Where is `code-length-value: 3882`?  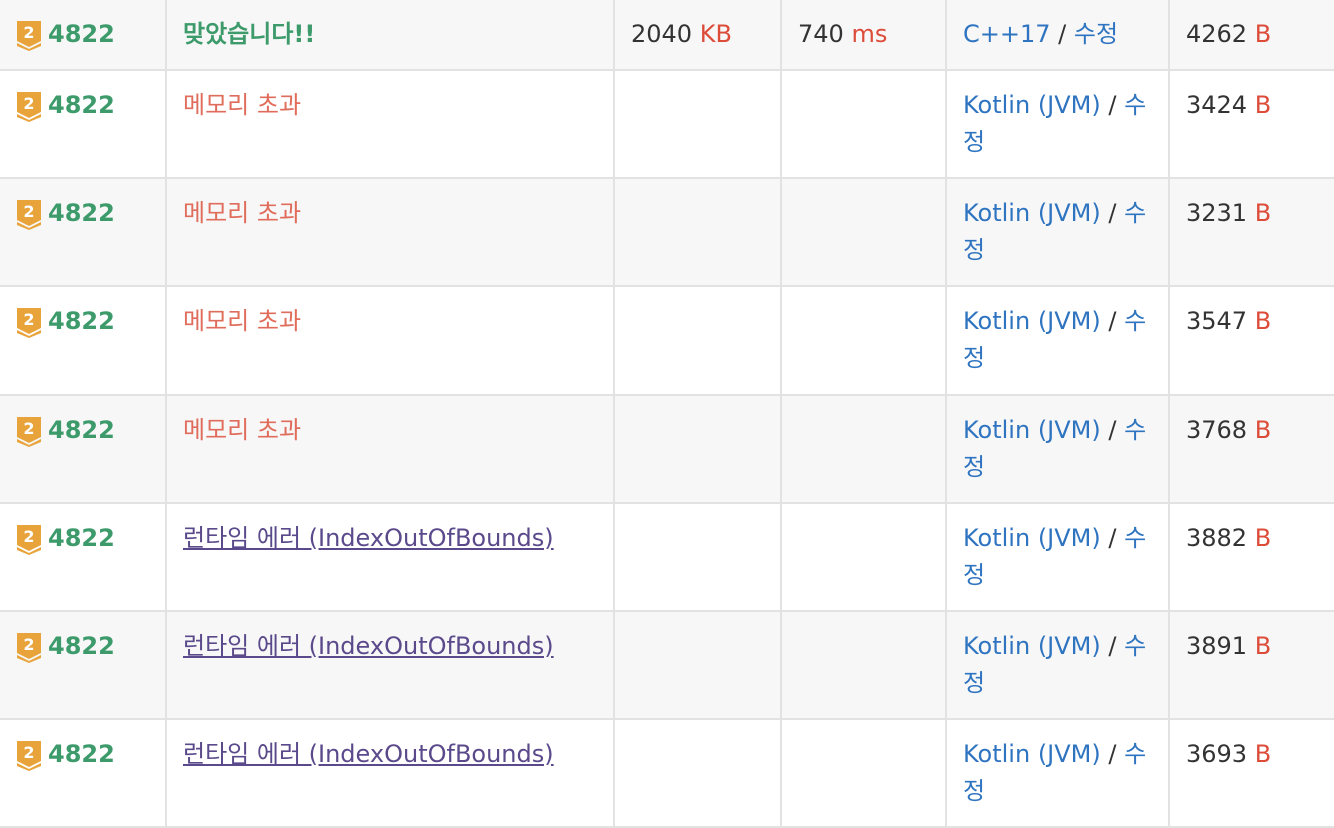
code-length-value: 3882 is located at coordinates (1217, 538).